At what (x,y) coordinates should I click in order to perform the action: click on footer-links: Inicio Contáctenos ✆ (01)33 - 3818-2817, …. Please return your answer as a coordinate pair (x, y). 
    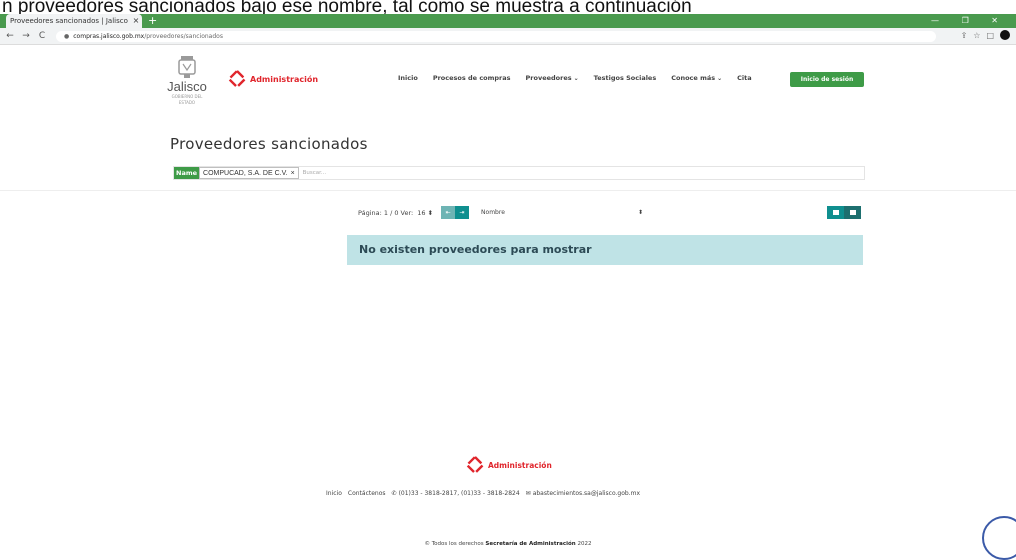
    Looking at the image, I should click on (486, 493).